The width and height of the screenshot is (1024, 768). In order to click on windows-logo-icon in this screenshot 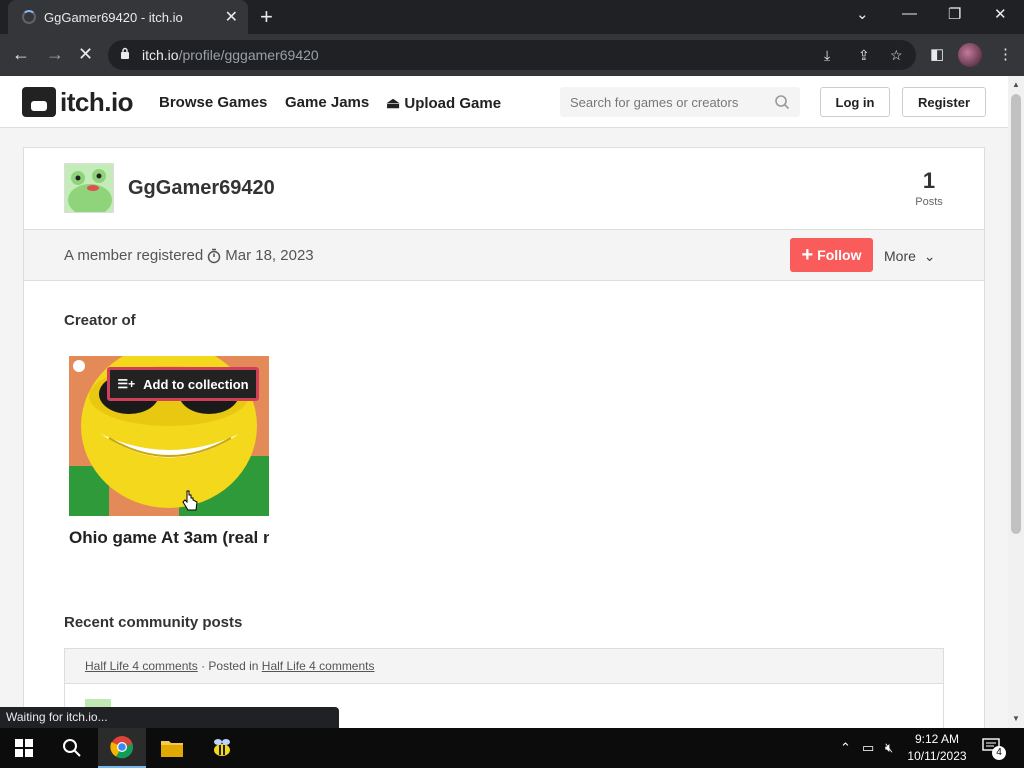, I will do `click(24, 748)`.